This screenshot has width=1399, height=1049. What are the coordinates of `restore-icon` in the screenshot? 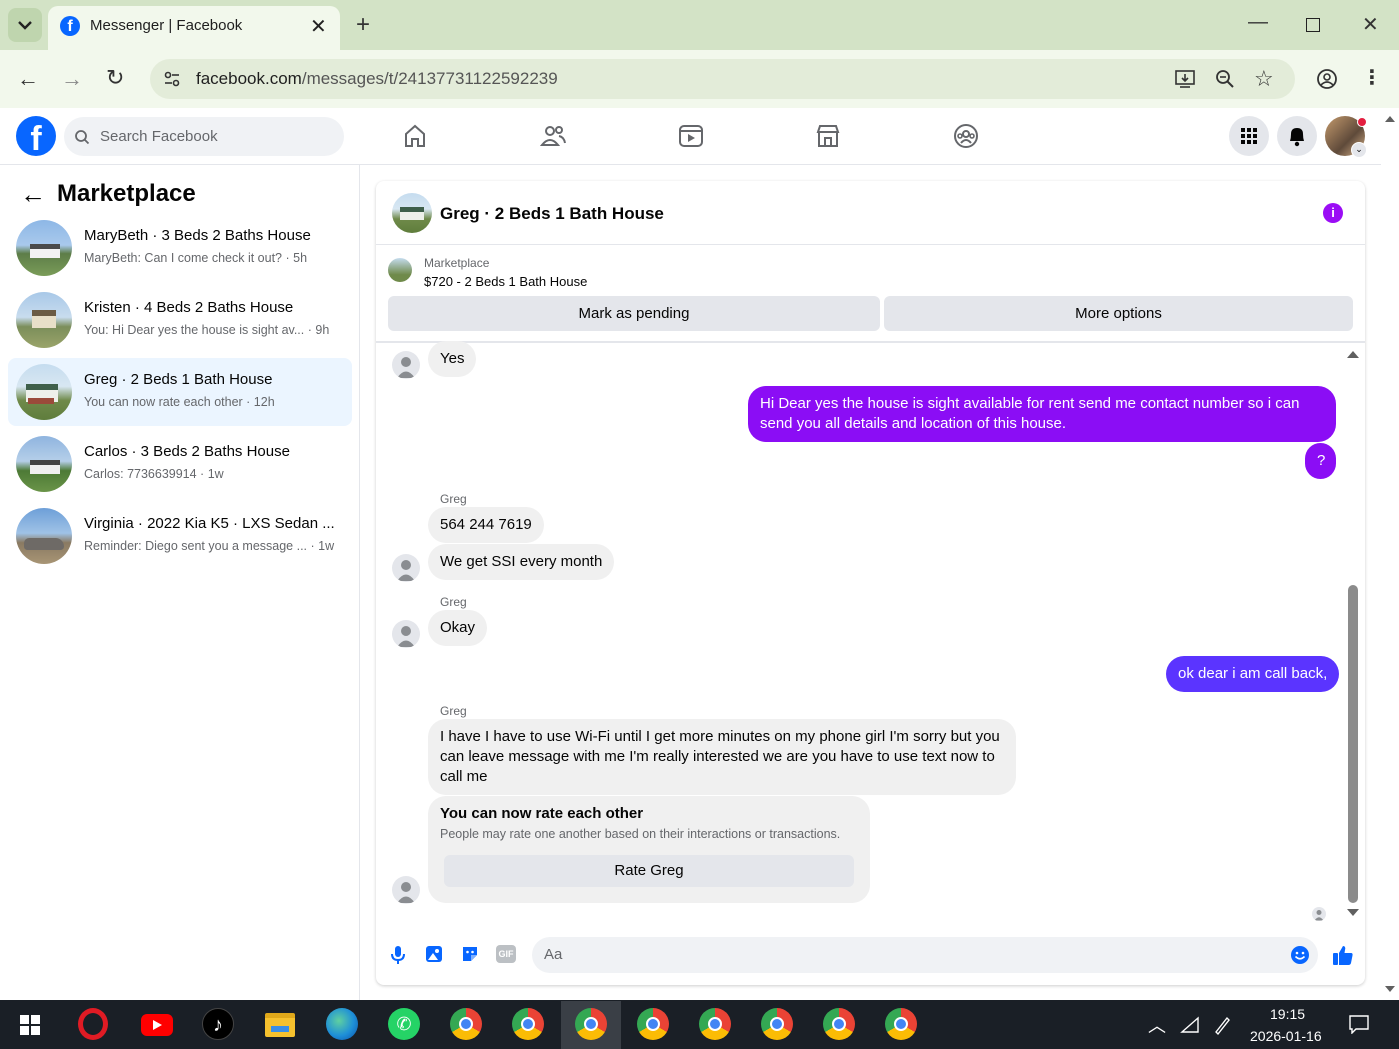 It's located at (1313, 25).